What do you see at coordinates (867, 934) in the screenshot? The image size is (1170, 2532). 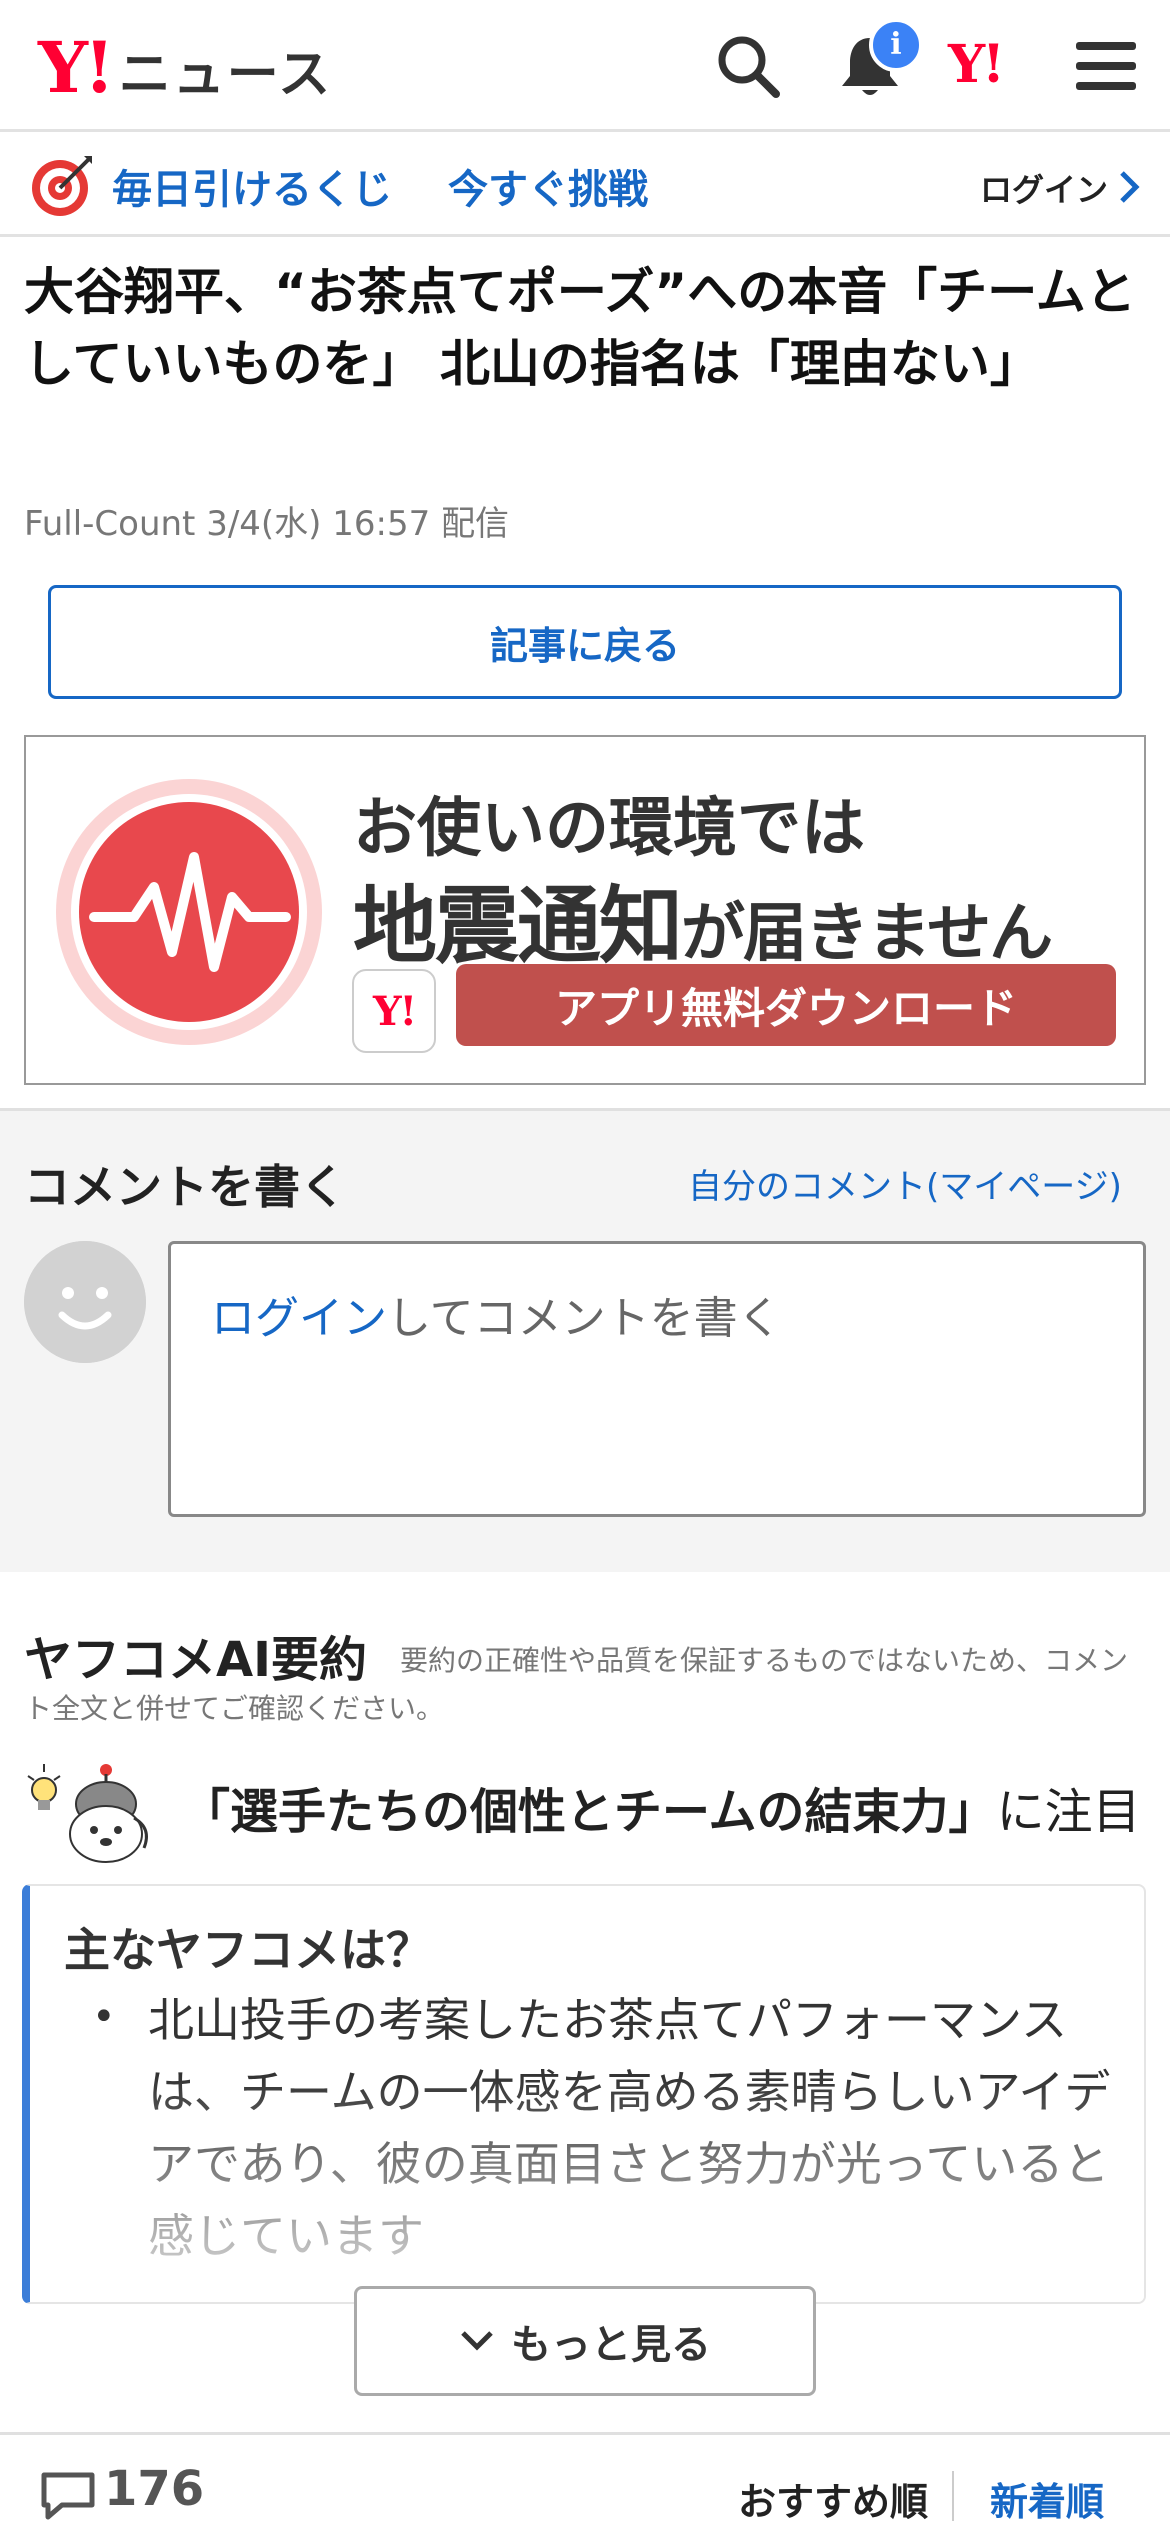 I see `ad-line2-small: が届きません` at bounding box center [867, 934].